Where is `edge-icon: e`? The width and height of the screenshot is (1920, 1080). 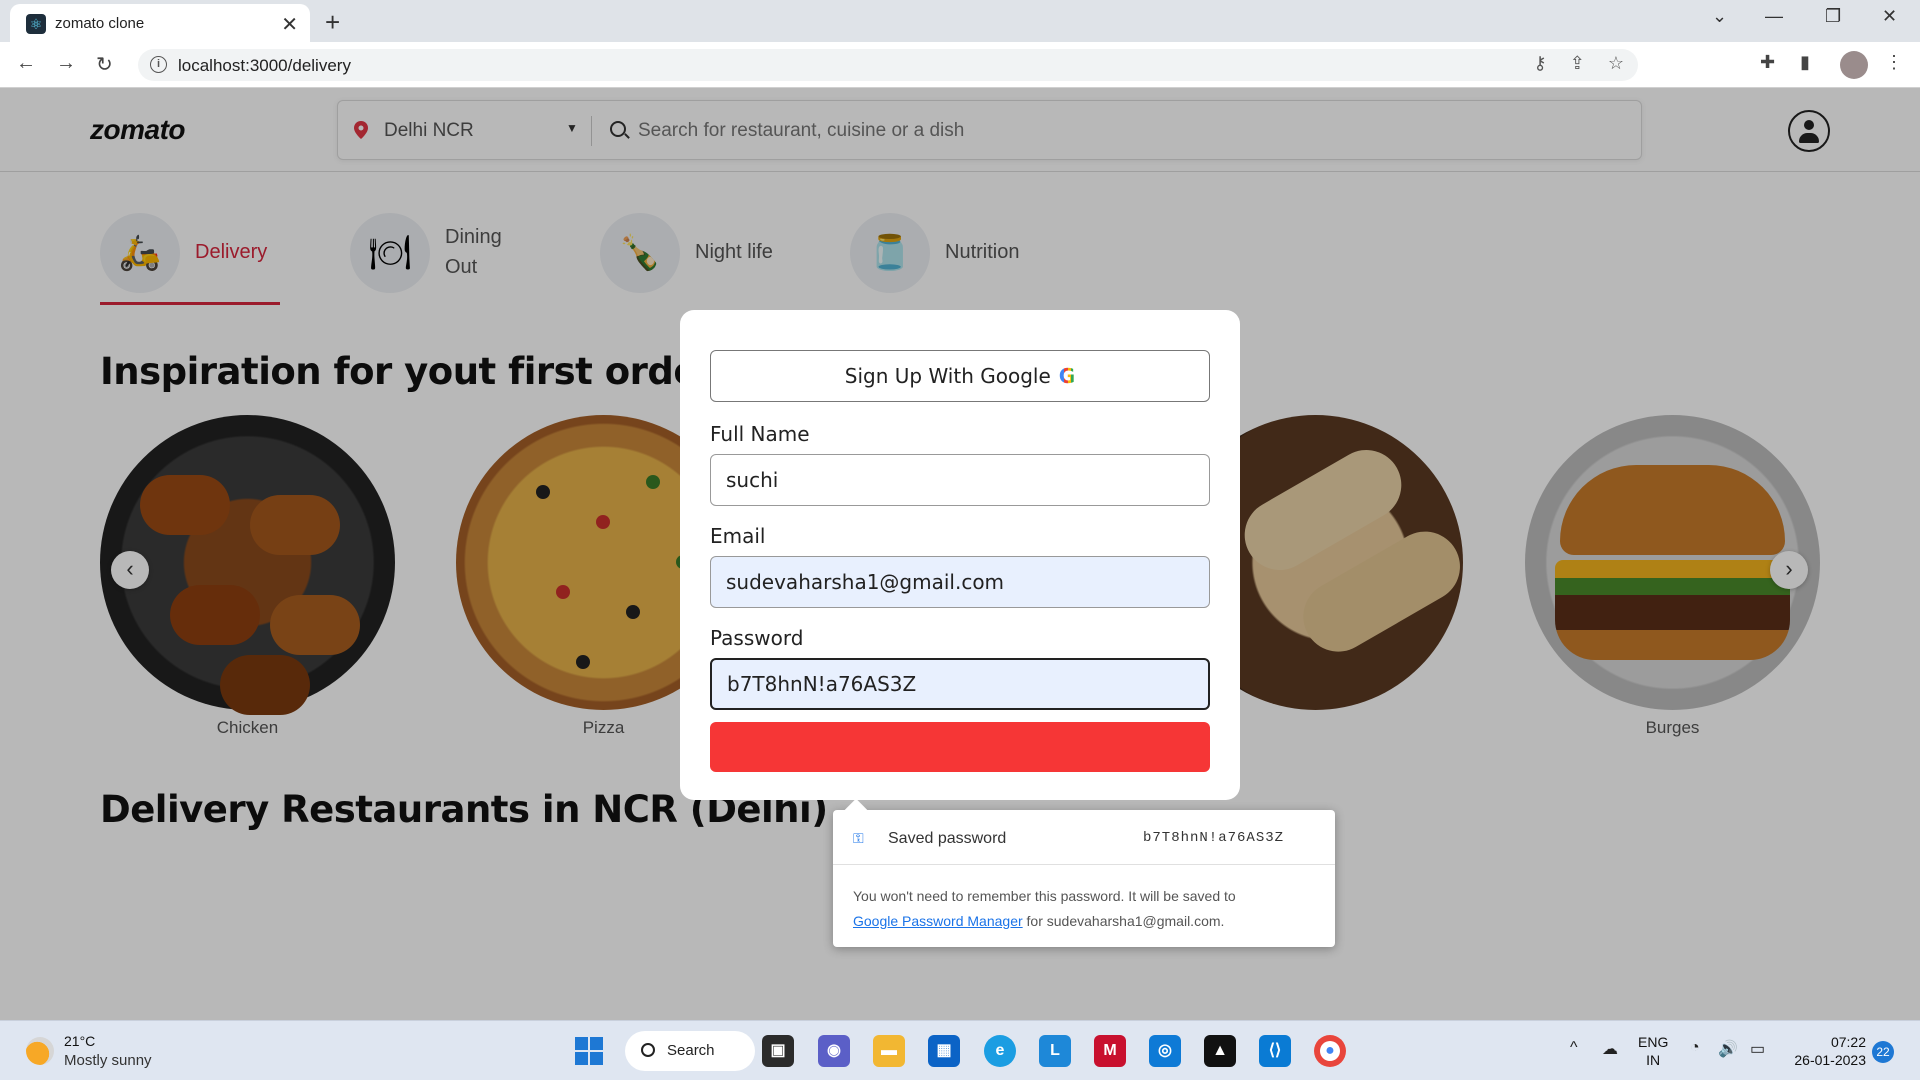
edge-icon: e is located at coordinates (1000, 1051).